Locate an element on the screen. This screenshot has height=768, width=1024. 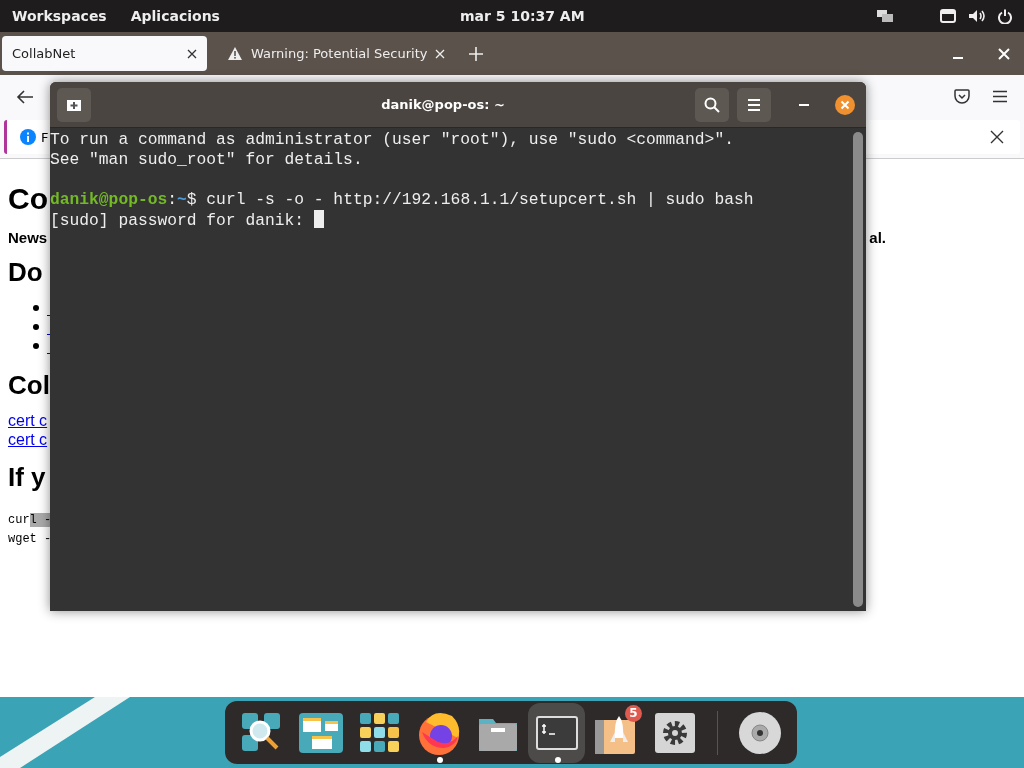
terminal-output: See "man sudo_root" for details. is located at coordinates (207, 160).